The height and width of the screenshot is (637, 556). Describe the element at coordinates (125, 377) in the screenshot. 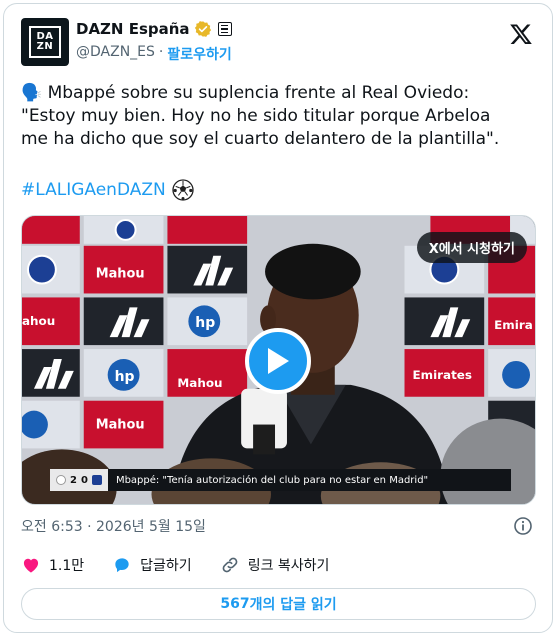

I see `sponsor-hp-2: hp` at that location.